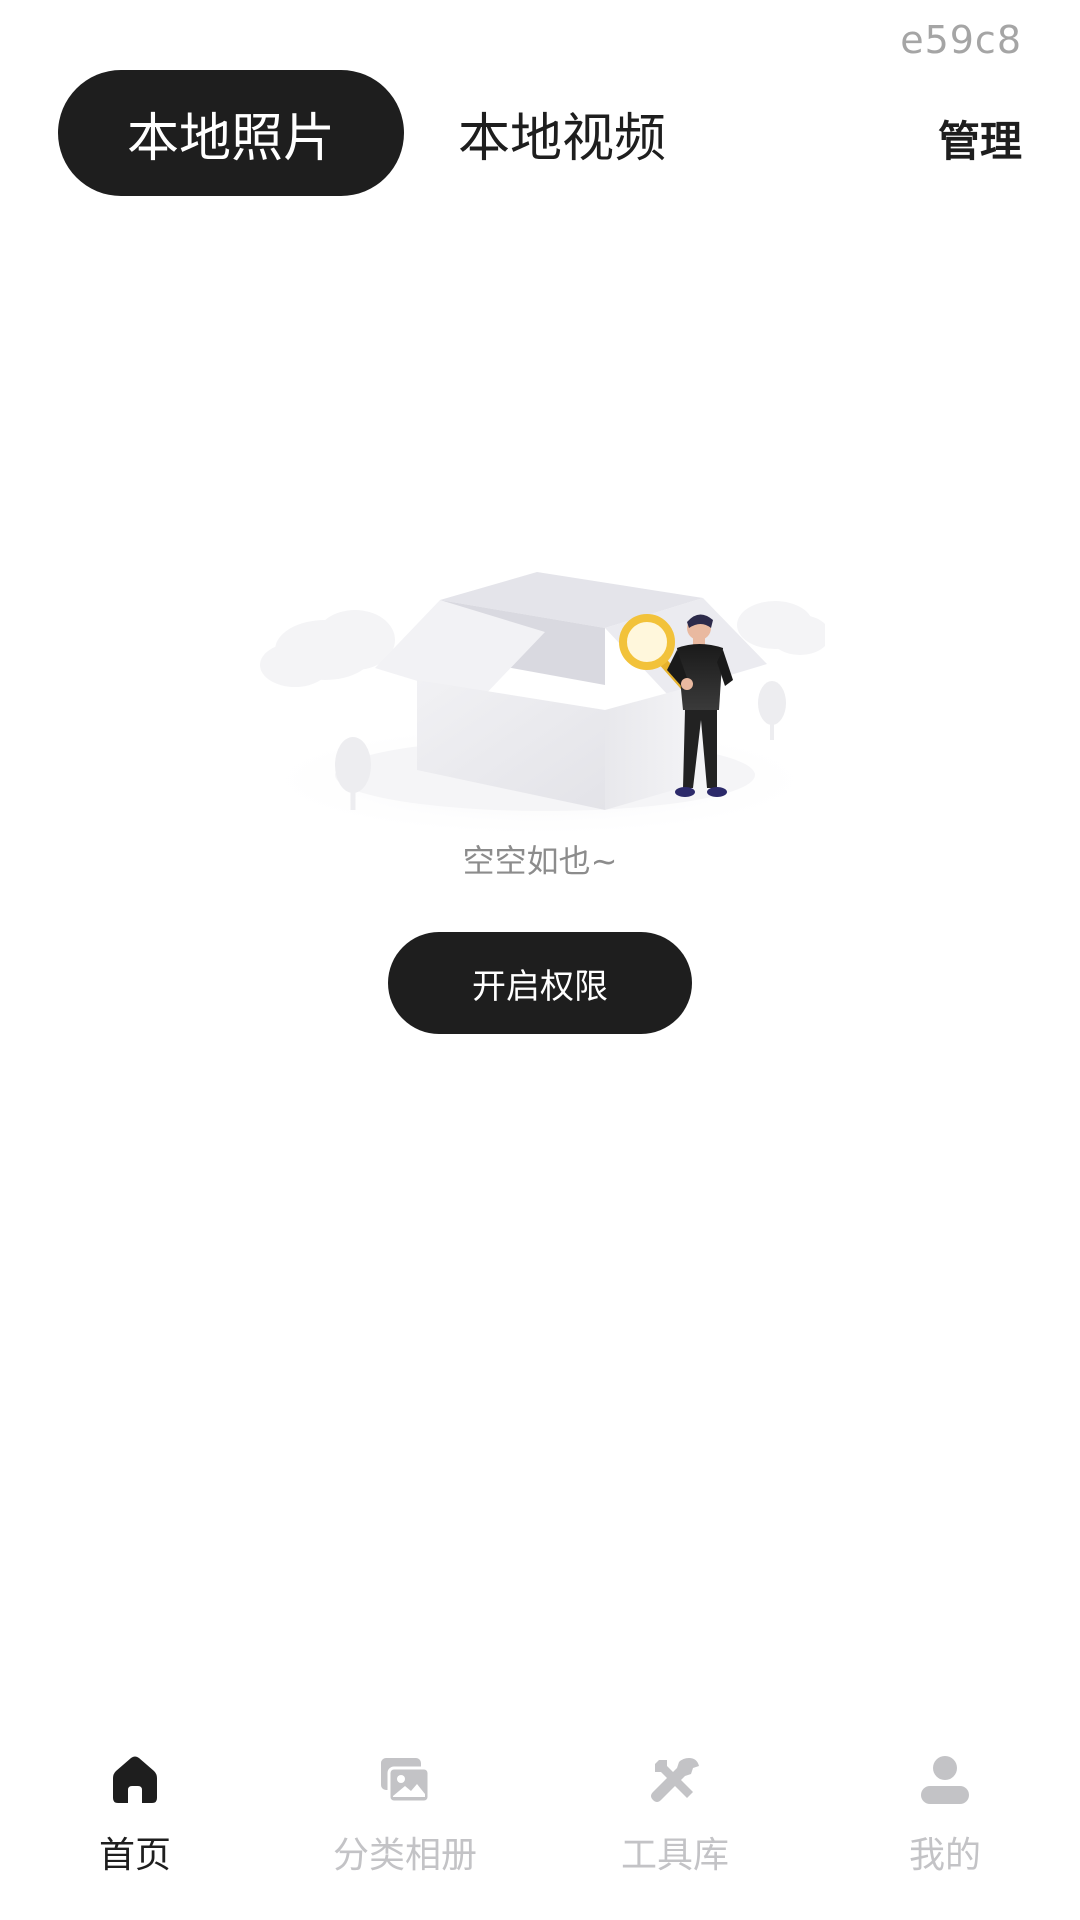 The width and height of the screenshot is (1080, 1920). Describe the element at coordinates (231, 133) in the screenshot. I see `tab-local-photos: 本地照片` at that location.